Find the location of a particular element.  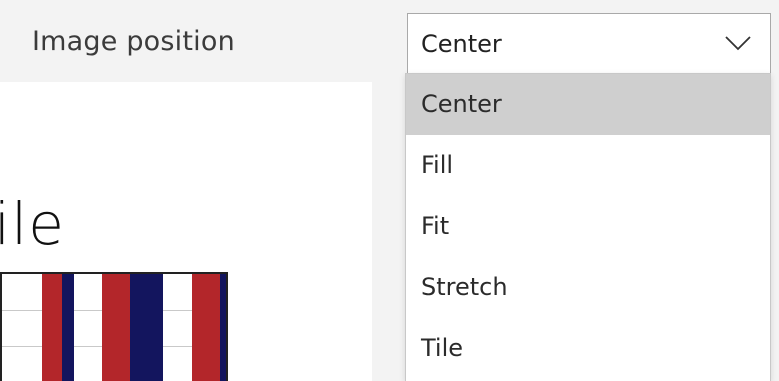

select-current-value: Center is located at coordinates (461, 44).